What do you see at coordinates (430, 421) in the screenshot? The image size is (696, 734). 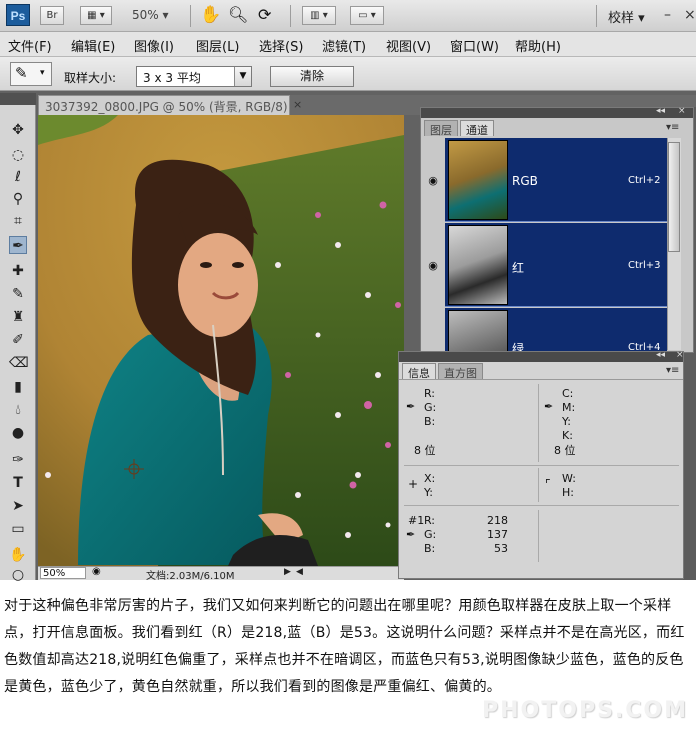 I see `info-b-label: B:` at bounding box center [430, 421].